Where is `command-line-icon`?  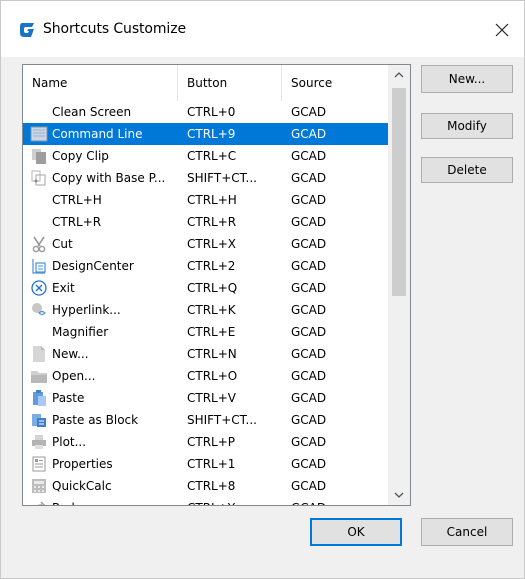
command-line-icon is located at coordinates (39, 134).